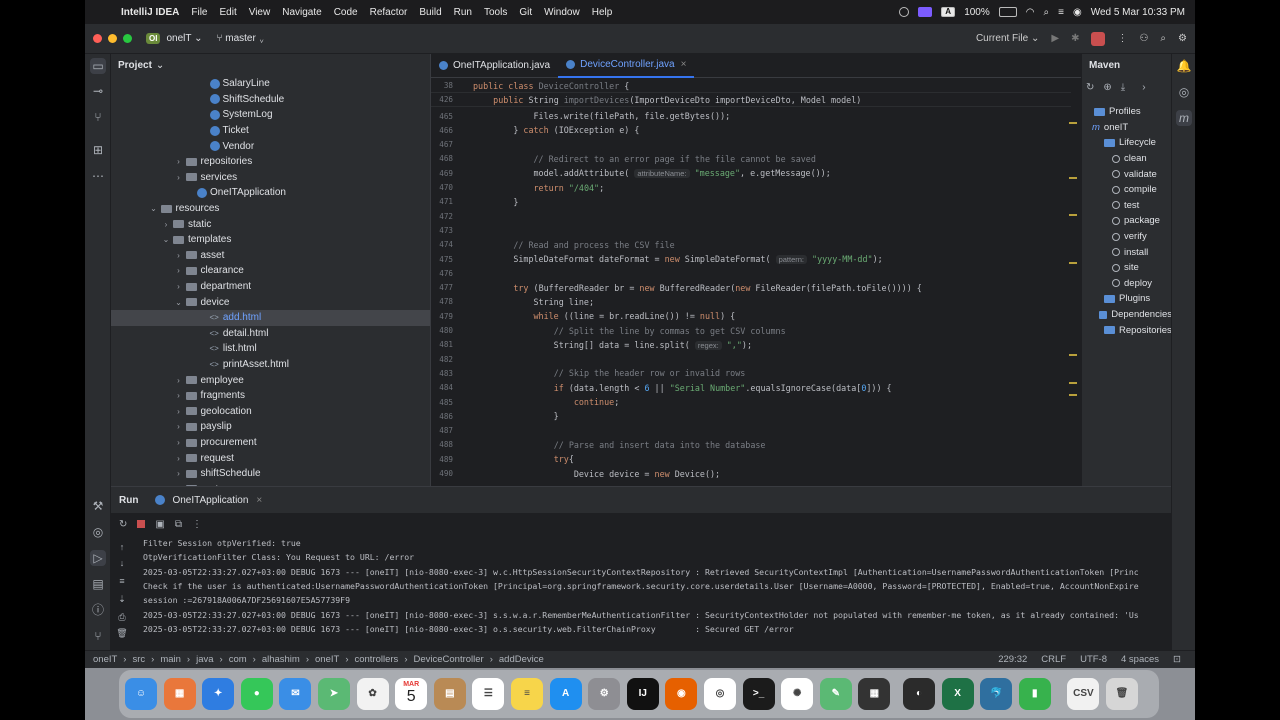 The width and height of the screenshot is (1280, 720). Describe the element at coordinates (270, 427) in the screenshot. I see `tree-folder: › payslip` at that location.